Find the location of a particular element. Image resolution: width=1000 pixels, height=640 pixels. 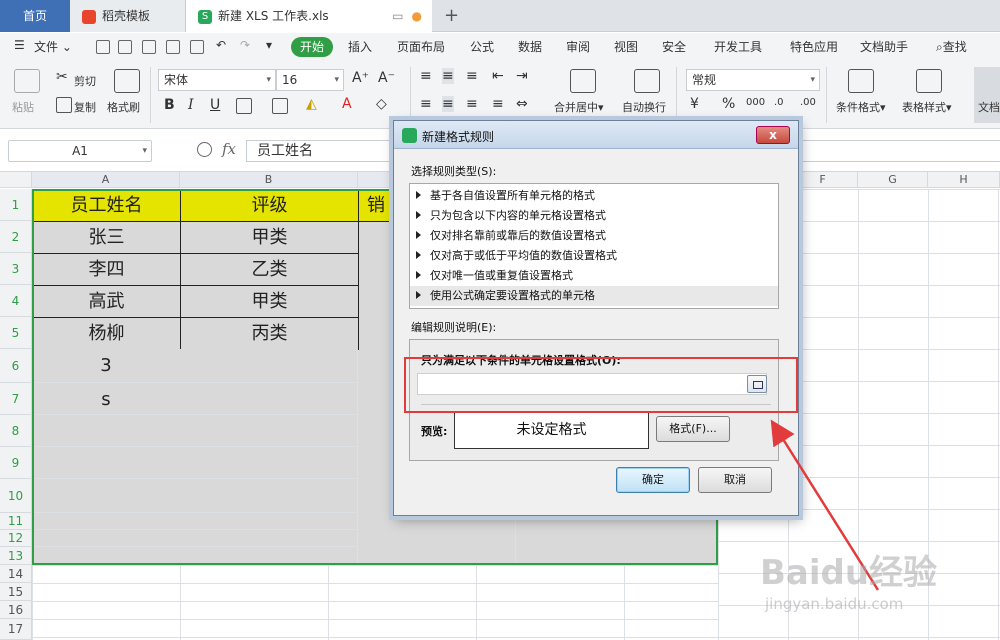

thousands-icon: 000 is located at coordinates (755, 102).